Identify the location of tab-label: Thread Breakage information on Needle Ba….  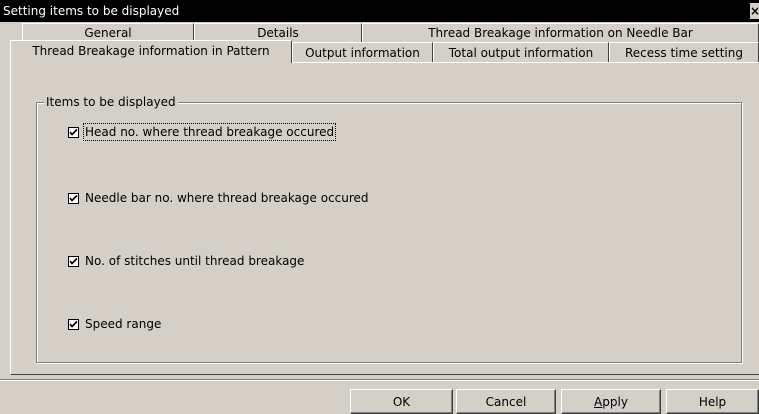
(560, 33).